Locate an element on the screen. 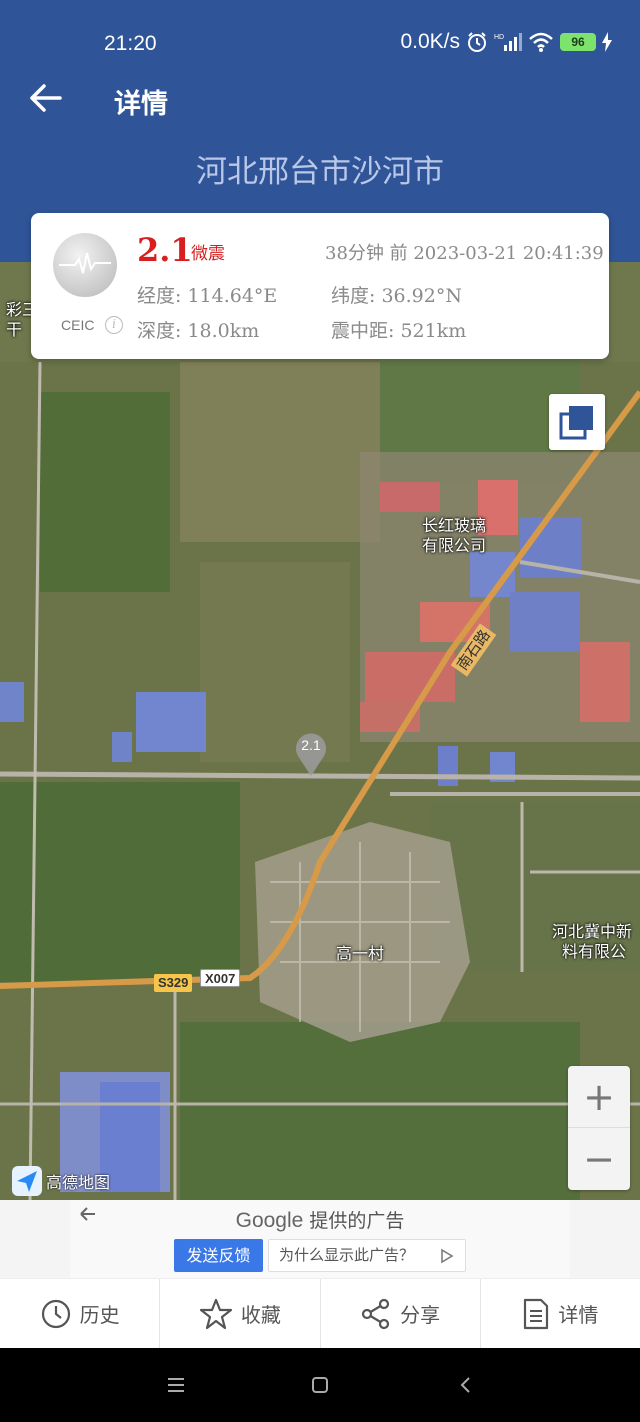 Image resolution: width=640 pixels, height=1422 pixels. quake-time: 38分钟 前 2023-03-21 20:41:39 is located at coordinates (464, 253).